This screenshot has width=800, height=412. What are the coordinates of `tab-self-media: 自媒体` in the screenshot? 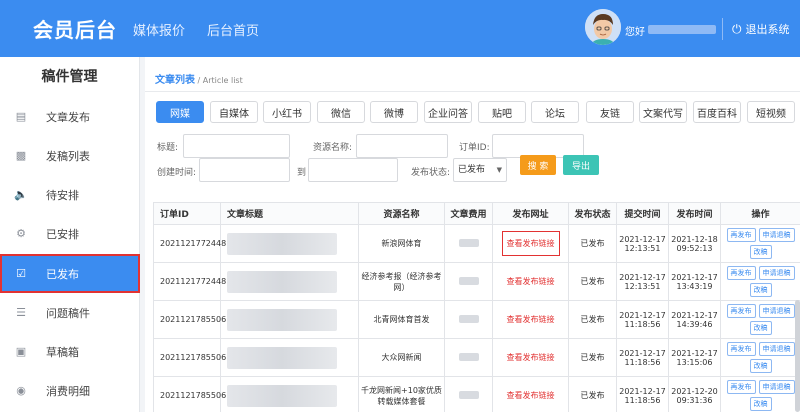 It's located at (234, 112).